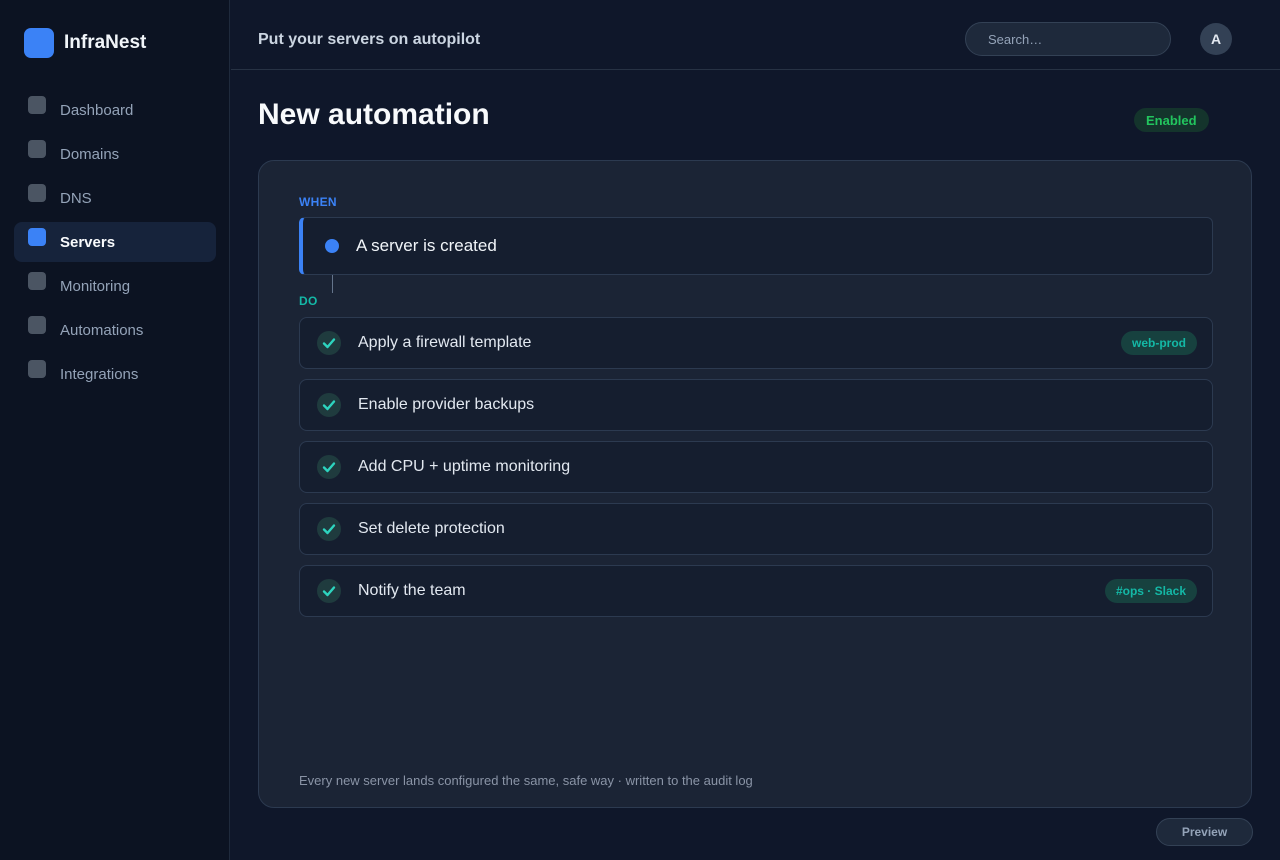 This screenshot has height=860, width=1280. What do you see at coordinates (1150, 591) in the screenshot?
I see `notify-channel-tag: #ops · Slack` at bounding box center [1150, 591].